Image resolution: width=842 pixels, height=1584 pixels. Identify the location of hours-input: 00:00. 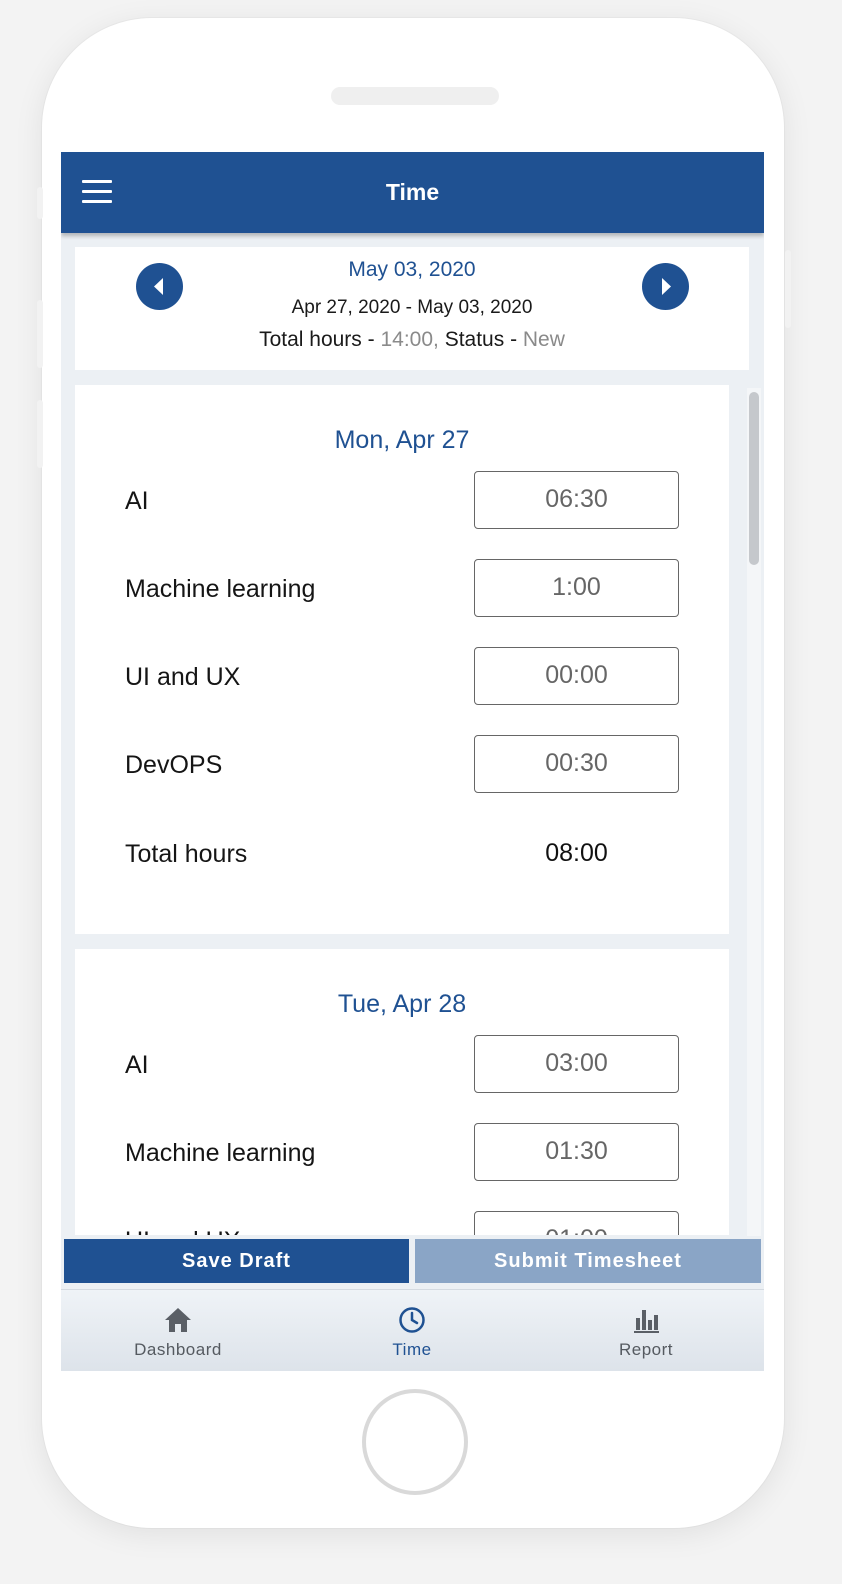
(576, 676).